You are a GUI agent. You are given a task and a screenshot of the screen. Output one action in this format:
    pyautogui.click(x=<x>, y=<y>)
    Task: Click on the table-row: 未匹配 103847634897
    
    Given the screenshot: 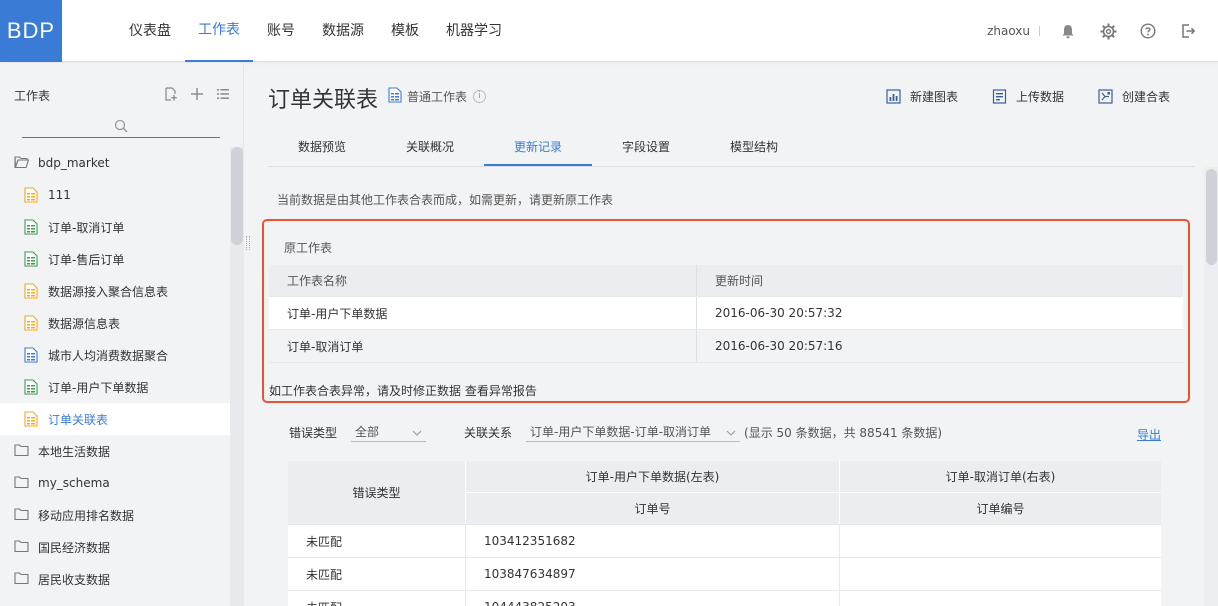 What is the action you would take?
    pyautogui.click(x=724, y=574)
    